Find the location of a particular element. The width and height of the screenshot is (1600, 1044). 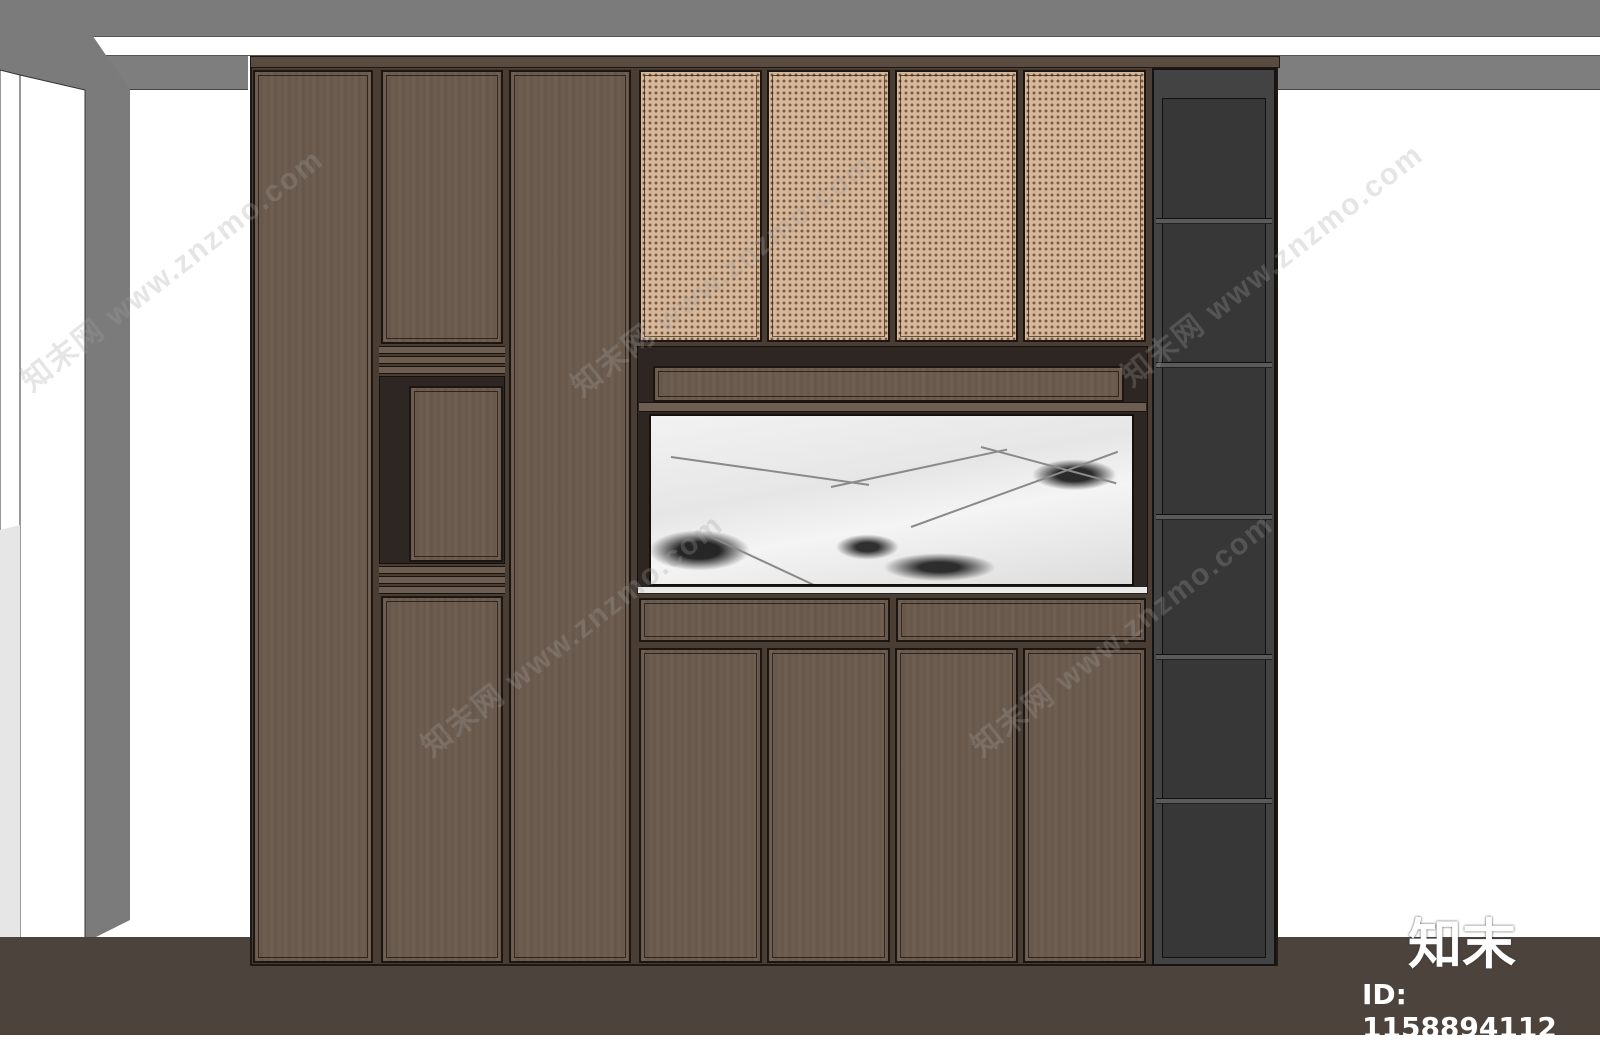

ceiling-beam-right is located at coordinates (1429, 73).